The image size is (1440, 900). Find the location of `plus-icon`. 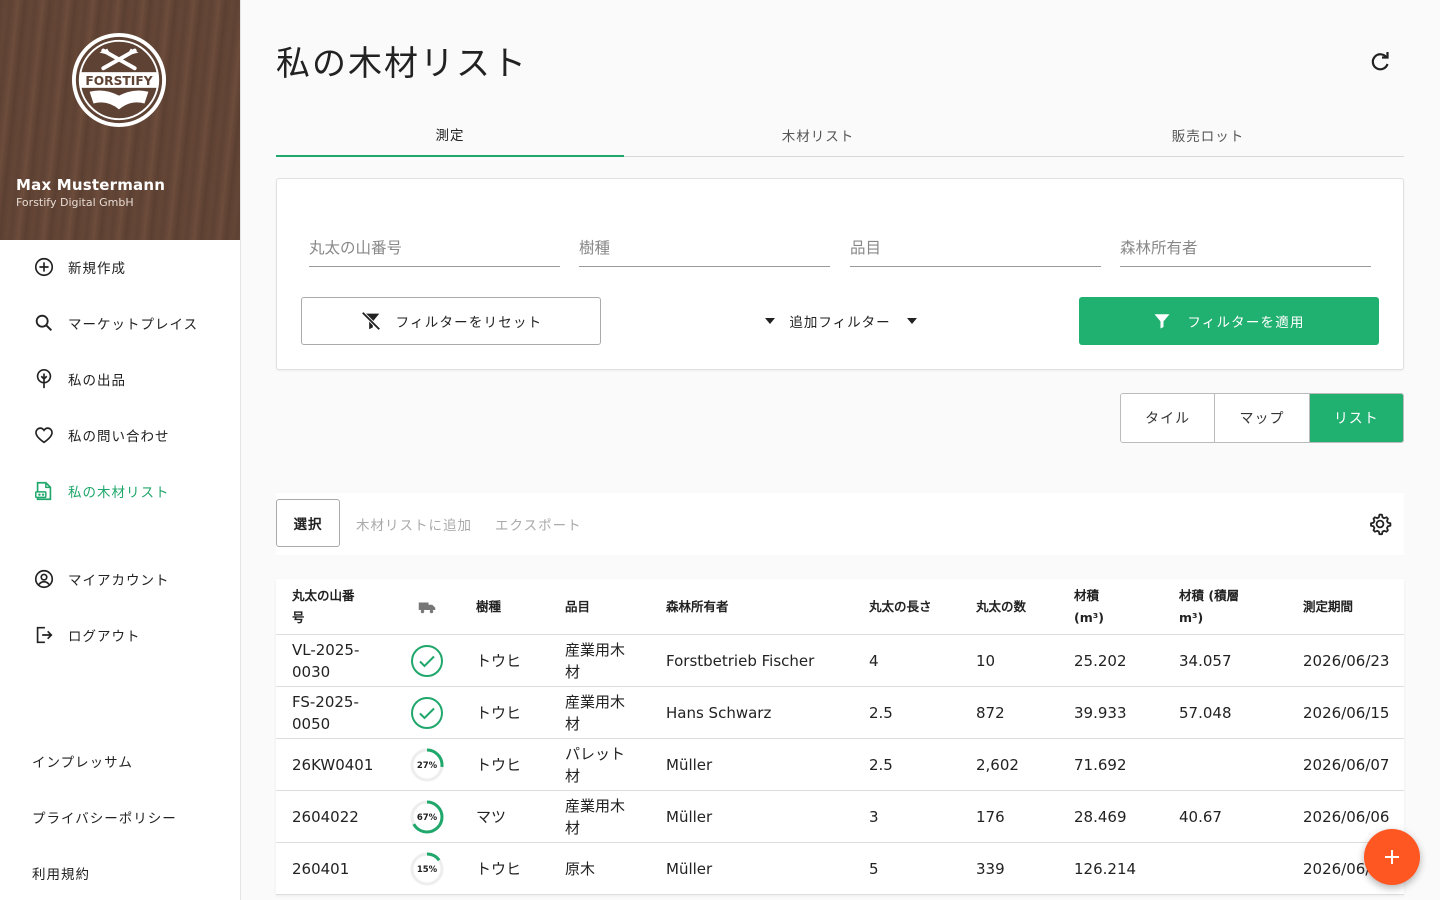

plus-icon is located at coordinates (1392, 857).